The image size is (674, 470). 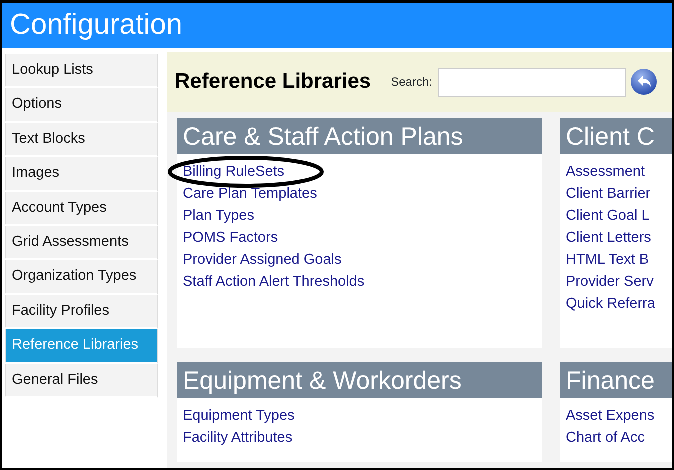 I want to click on library-link: Staff Action Alert Thresholds, so click(x=274, y=282).